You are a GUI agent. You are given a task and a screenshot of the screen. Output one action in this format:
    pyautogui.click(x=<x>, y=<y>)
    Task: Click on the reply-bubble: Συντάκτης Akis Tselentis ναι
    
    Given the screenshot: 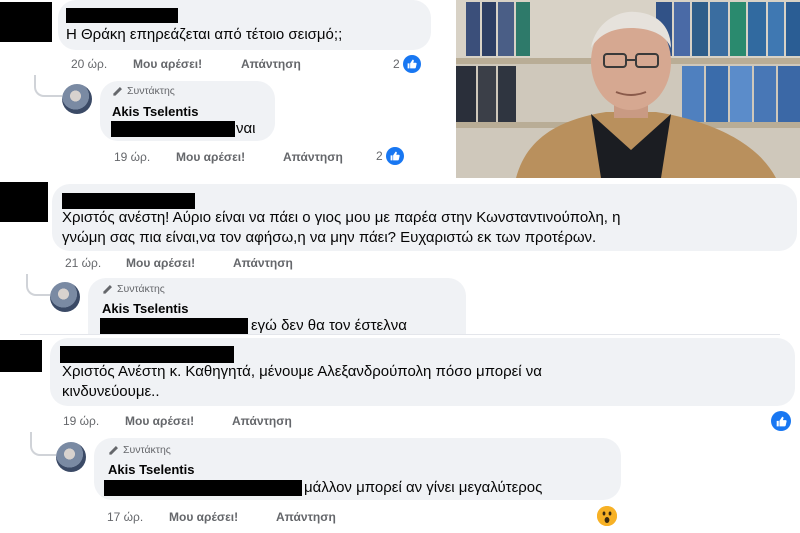 What is the action you would take?
    pyautogui.click(x=187, y=111)
    